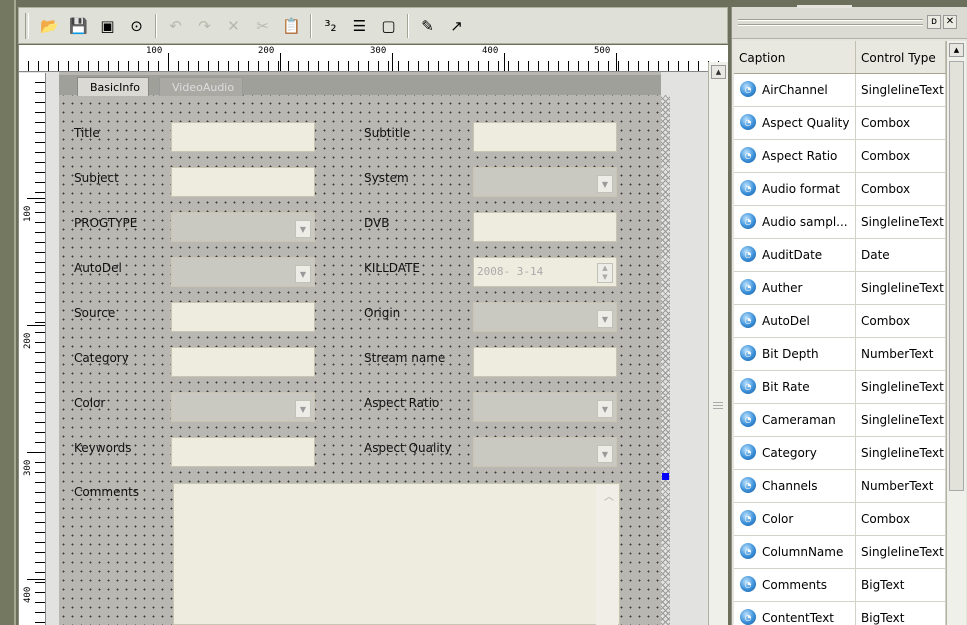  Describe the element at coordinates (292, 26) in the screenshot. I see `paste-icon: 📋` at that location.